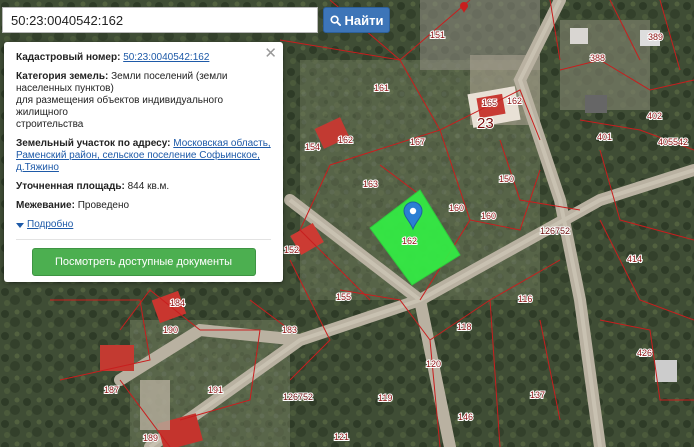  What do you see at coordinates (417, 142) in the screenshot?
I see `plot-label: 167` at bounding box center [417, 142].